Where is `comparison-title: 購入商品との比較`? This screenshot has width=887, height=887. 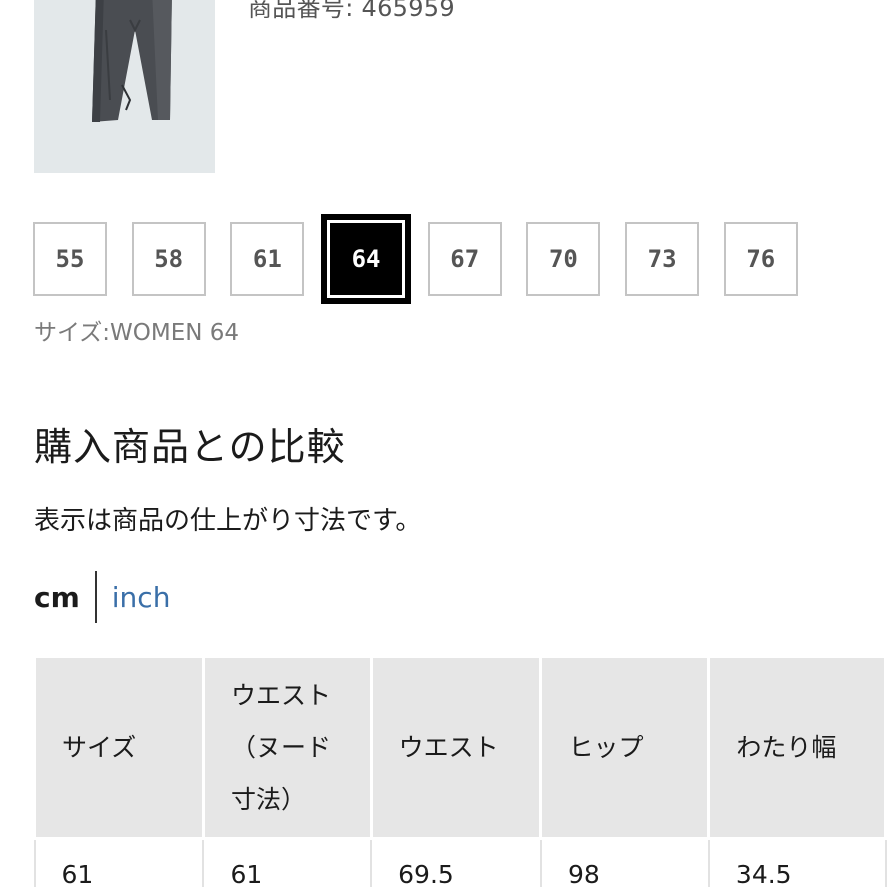
comparison-title: 購入商品との比較 is located at coordinates (190, 447).